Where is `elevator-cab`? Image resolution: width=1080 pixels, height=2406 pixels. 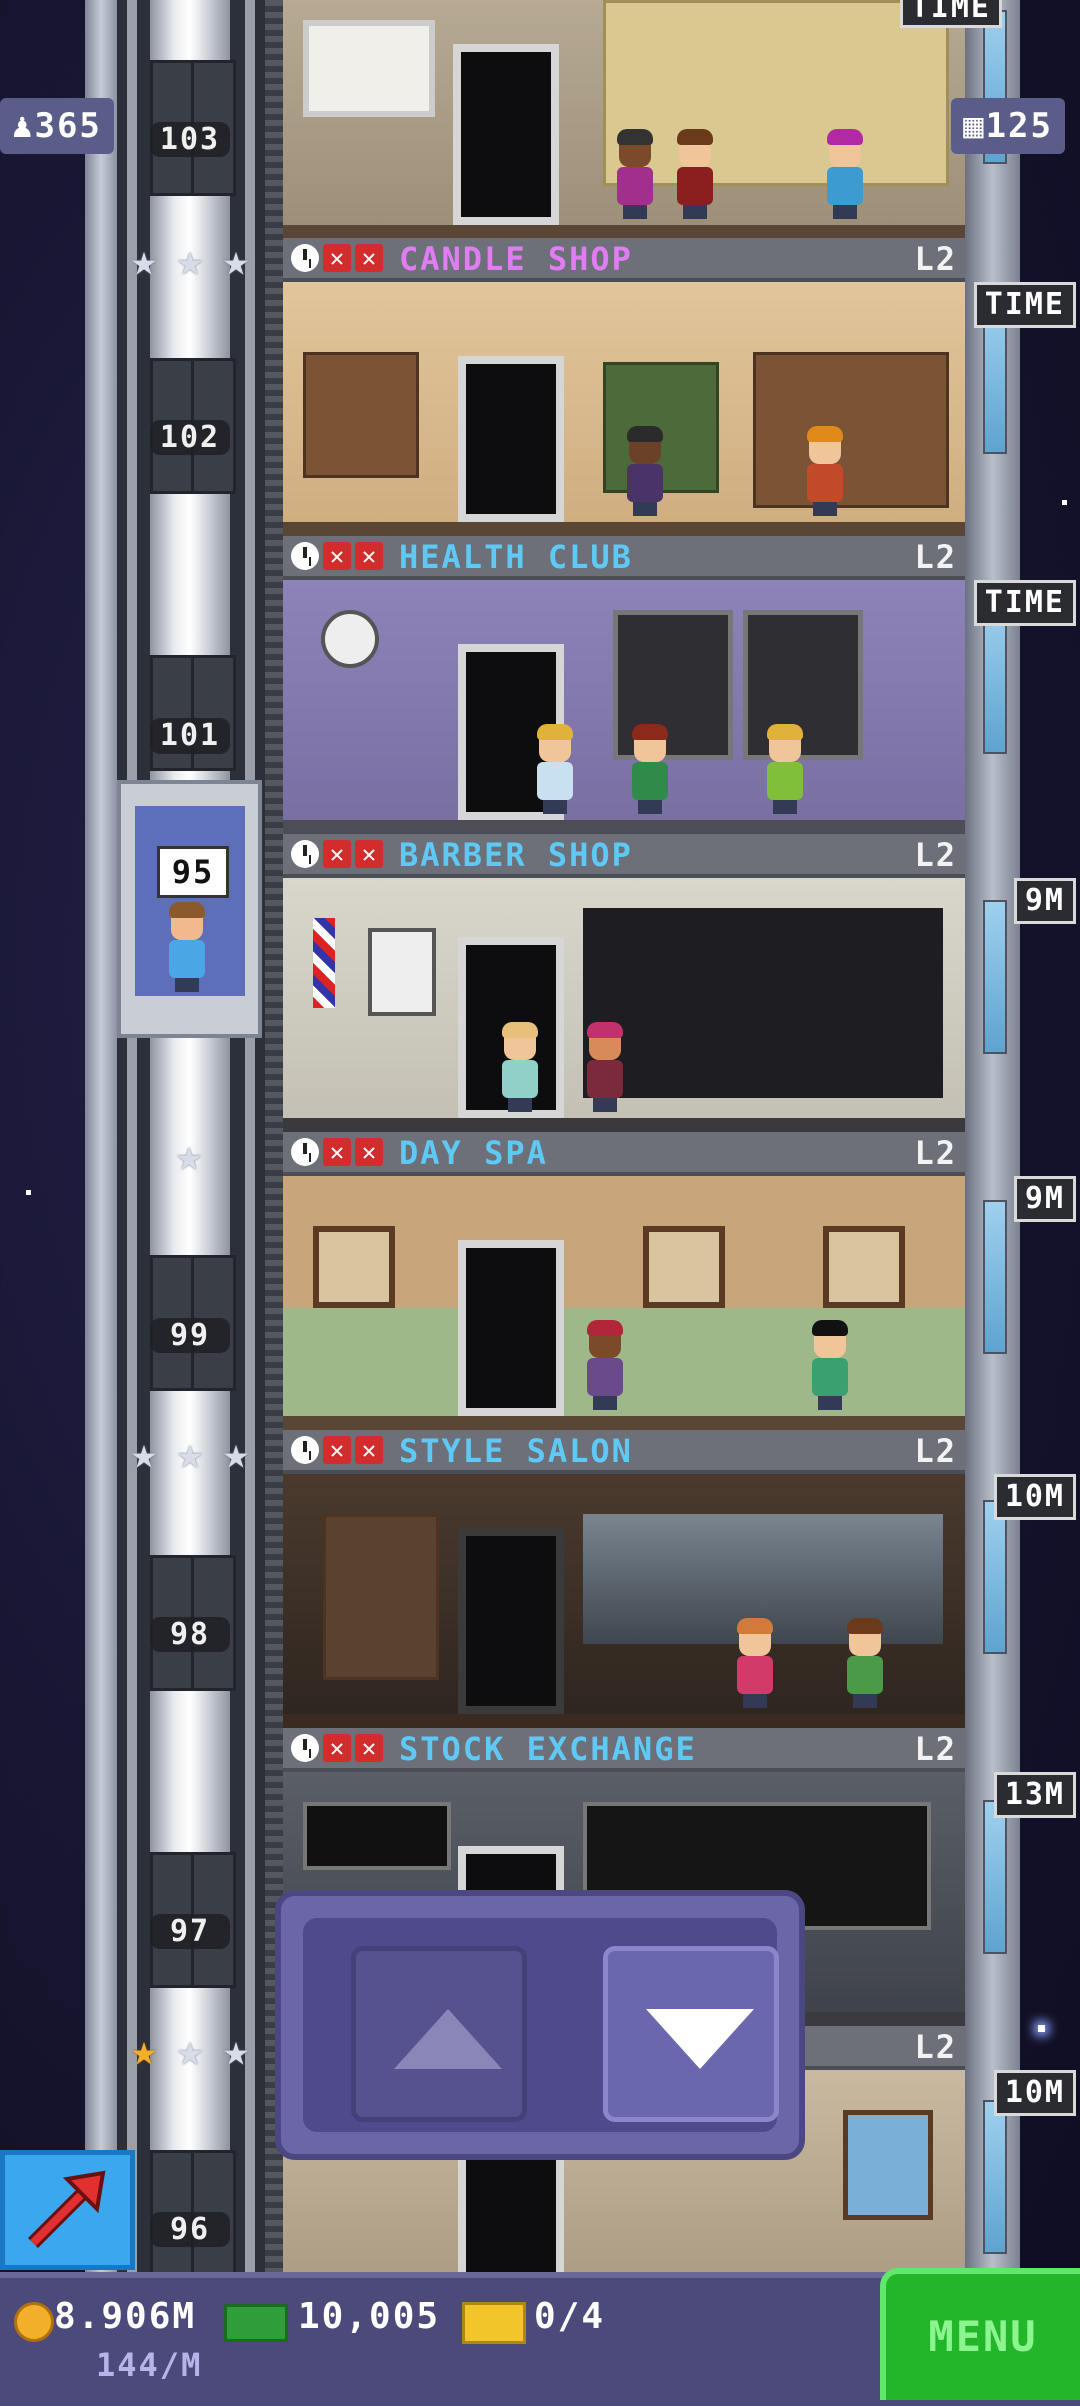
elevator-cab is located at coordinates (190, 901).